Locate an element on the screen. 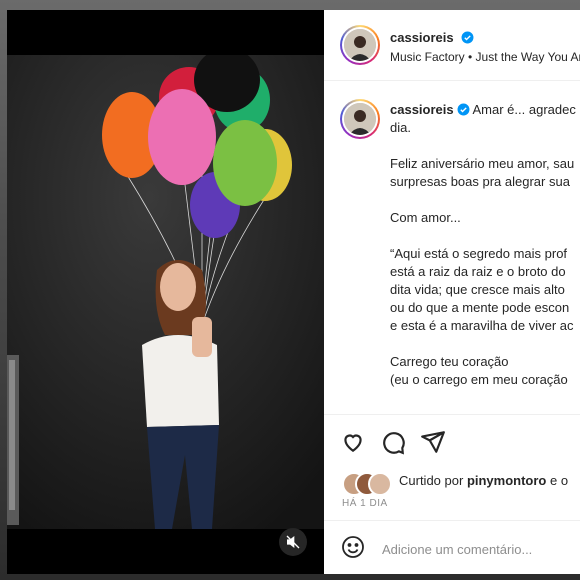 Image resolution: width=580 pixels, height=580 pixels. caption-line: cassioreis Amar é... agradec is located at coordinates (483, 110).